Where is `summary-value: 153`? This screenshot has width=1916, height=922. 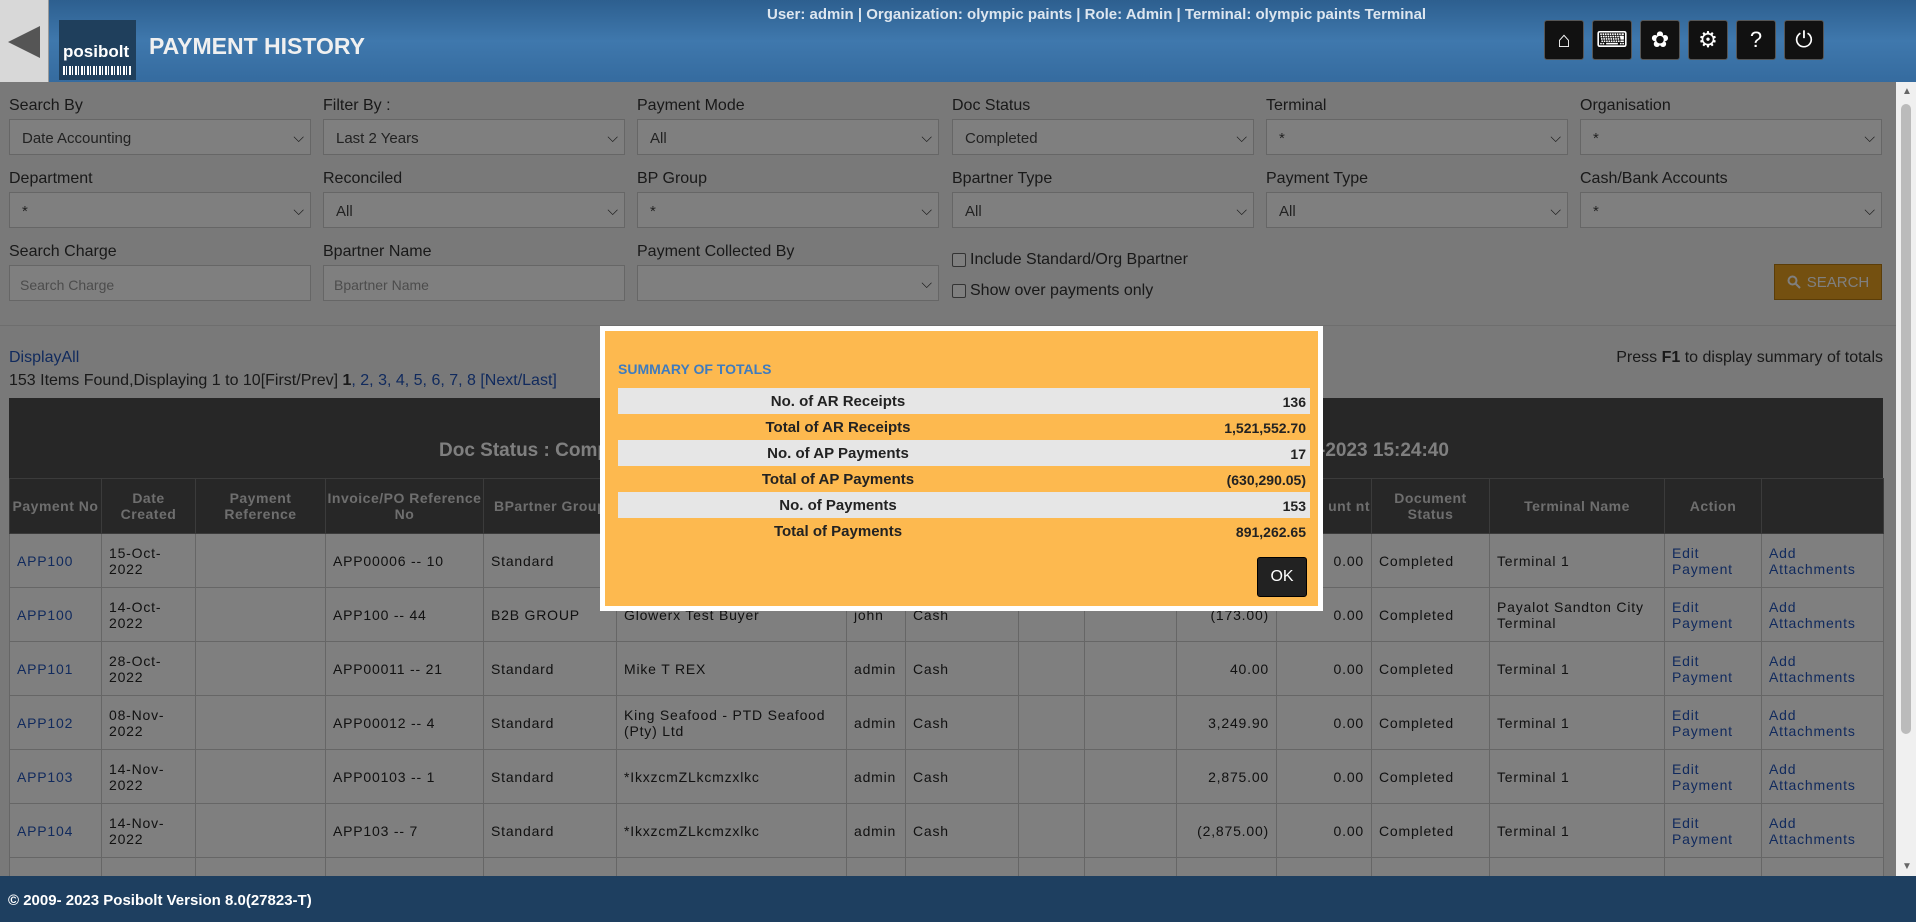
summary-value: 153 is located at coordinates (1294, 506).